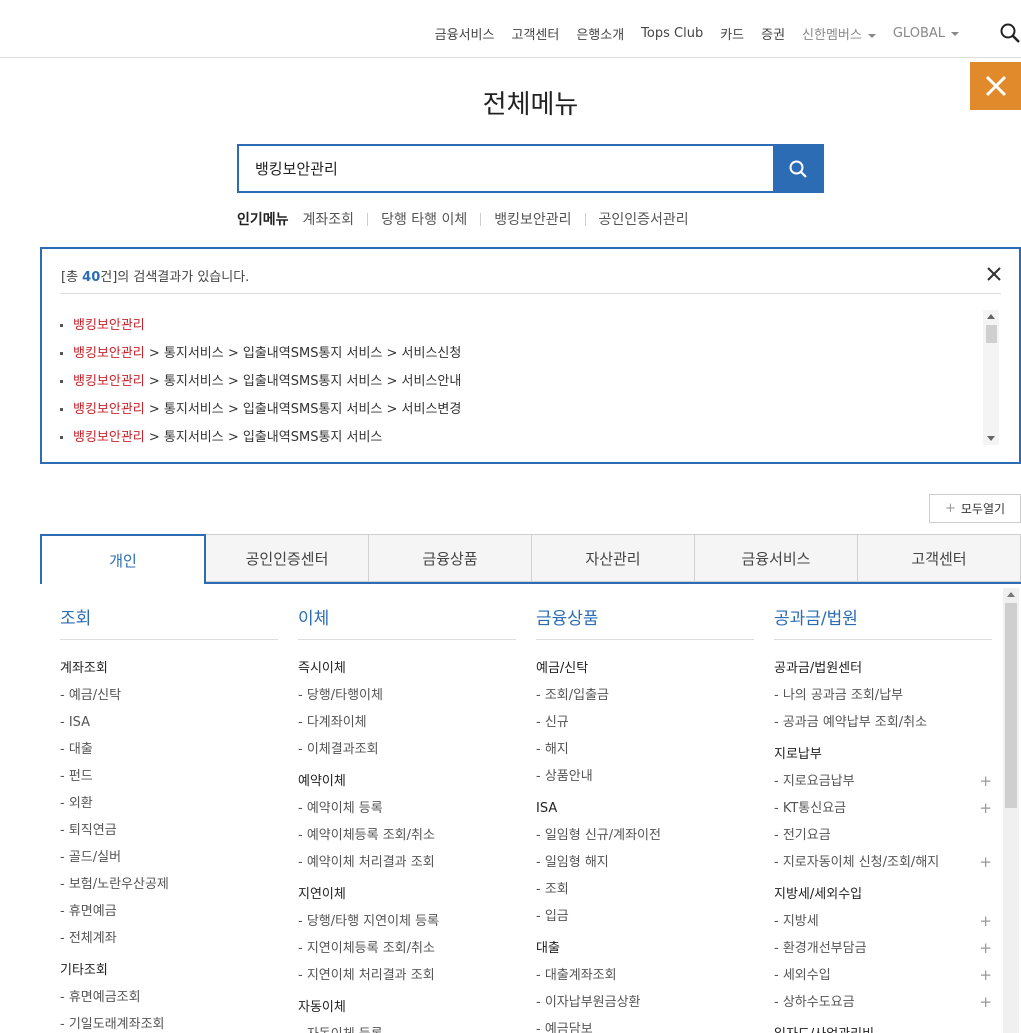  I want to click on menu-link: - 상하수도요금 +, so click(883, 1002).